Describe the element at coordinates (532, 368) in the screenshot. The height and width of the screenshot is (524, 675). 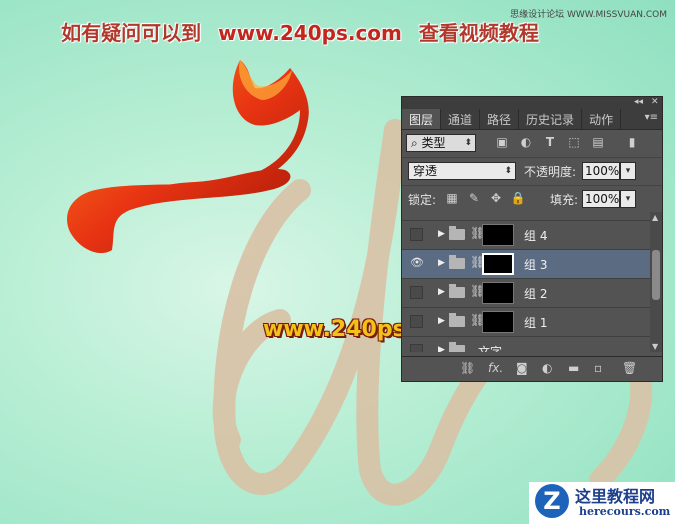
I see `panel-bottom-toolbar: ⛓ fx. ◙ ◐ ▬ ▫ 🗑` at that location.